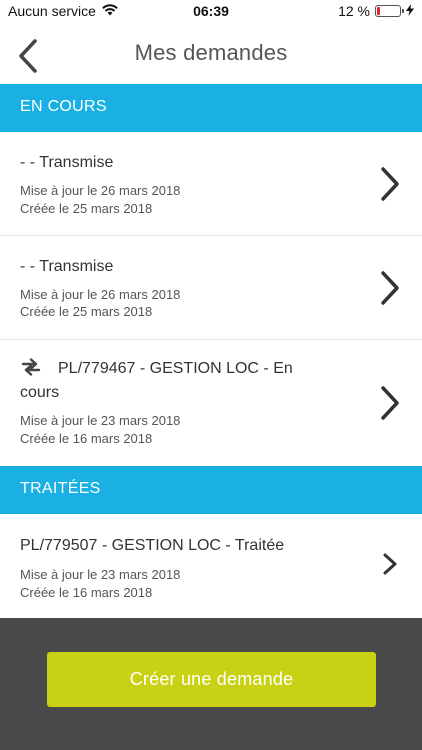  I want to click on status-bar: Aucun service 06:39 12 %, so click(211, 12).